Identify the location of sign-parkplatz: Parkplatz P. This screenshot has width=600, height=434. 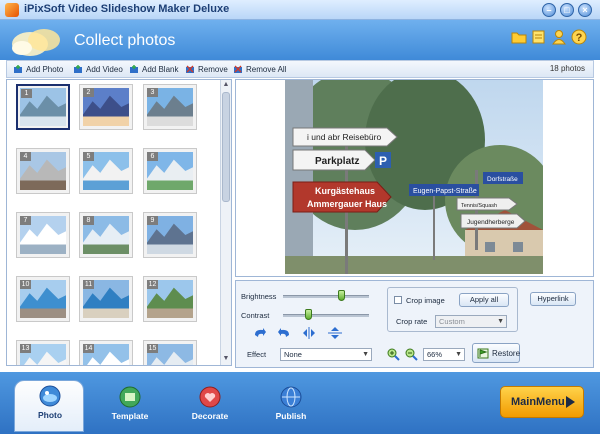
(341, 160).